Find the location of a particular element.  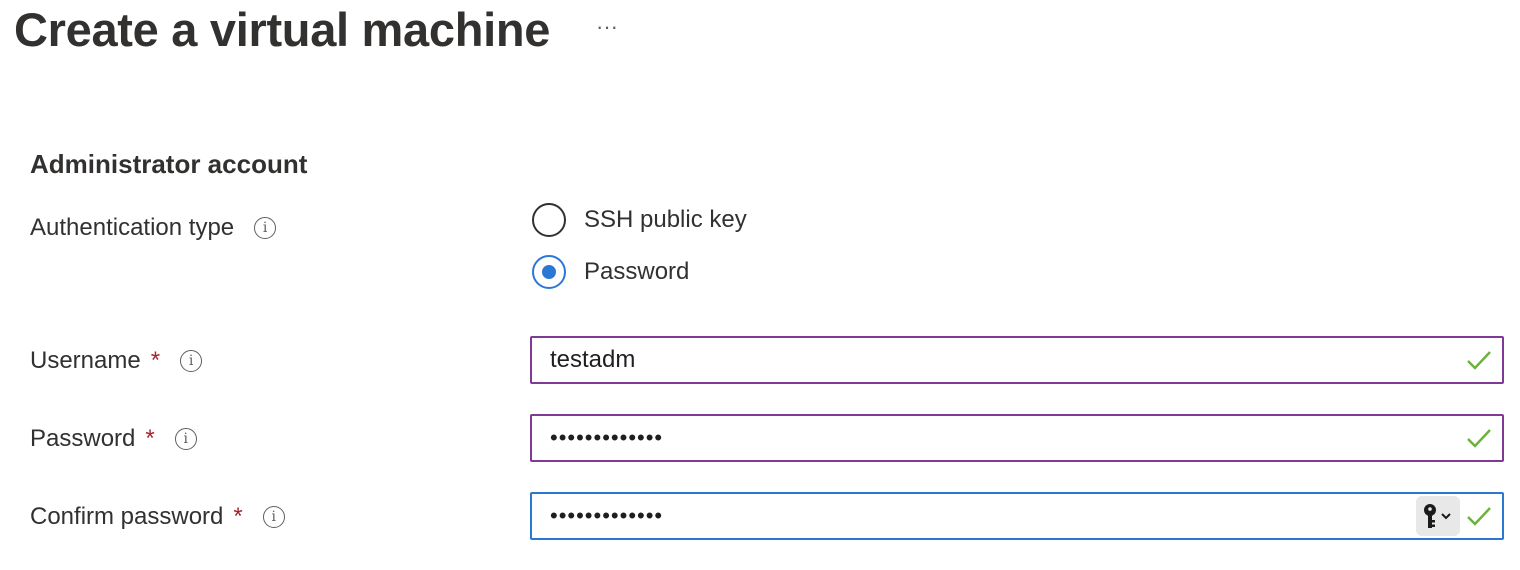

page-title: Create a virtual machine is located at coordinates (282, 29).